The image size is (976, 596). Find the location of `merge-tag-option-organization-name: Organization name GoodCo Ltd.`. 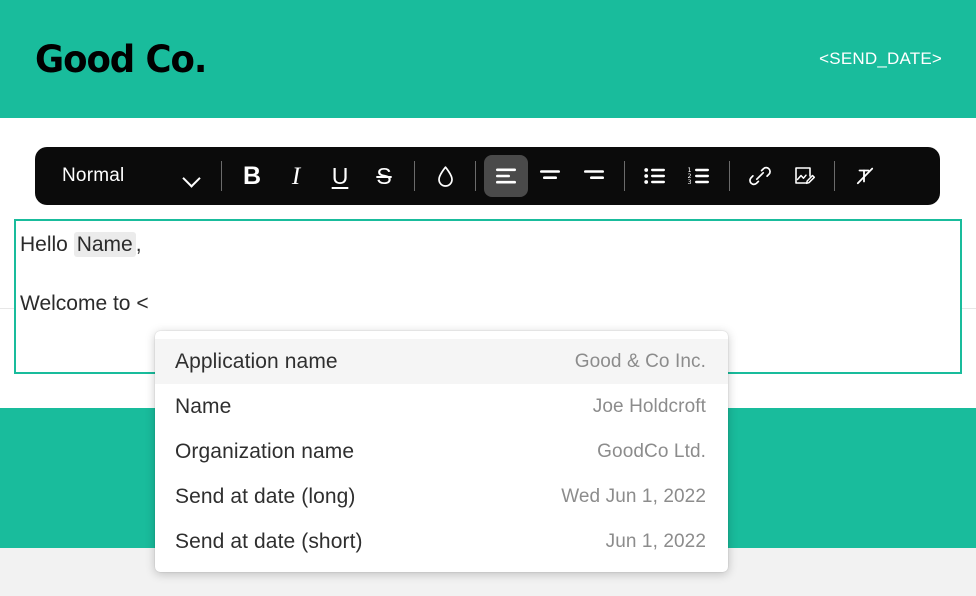

merge-tag-option-organization-name: Organization name GoodCo Ltd. is located at coordinates (441, 451).